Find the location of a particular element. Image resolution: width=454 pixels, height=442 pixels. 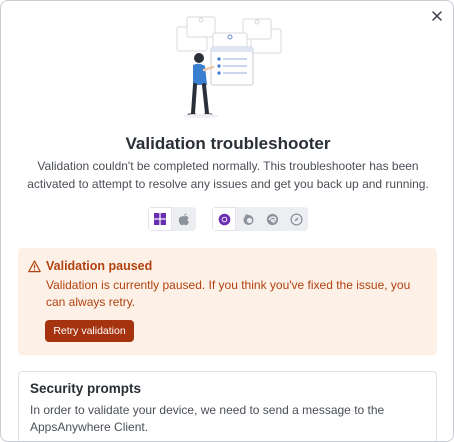

apple-icon is located at coordinates (183, 218).